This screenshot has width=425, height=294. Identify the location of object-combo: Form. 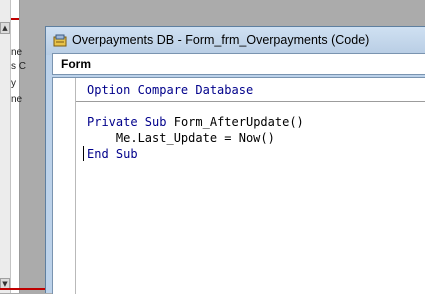
(113, 64).